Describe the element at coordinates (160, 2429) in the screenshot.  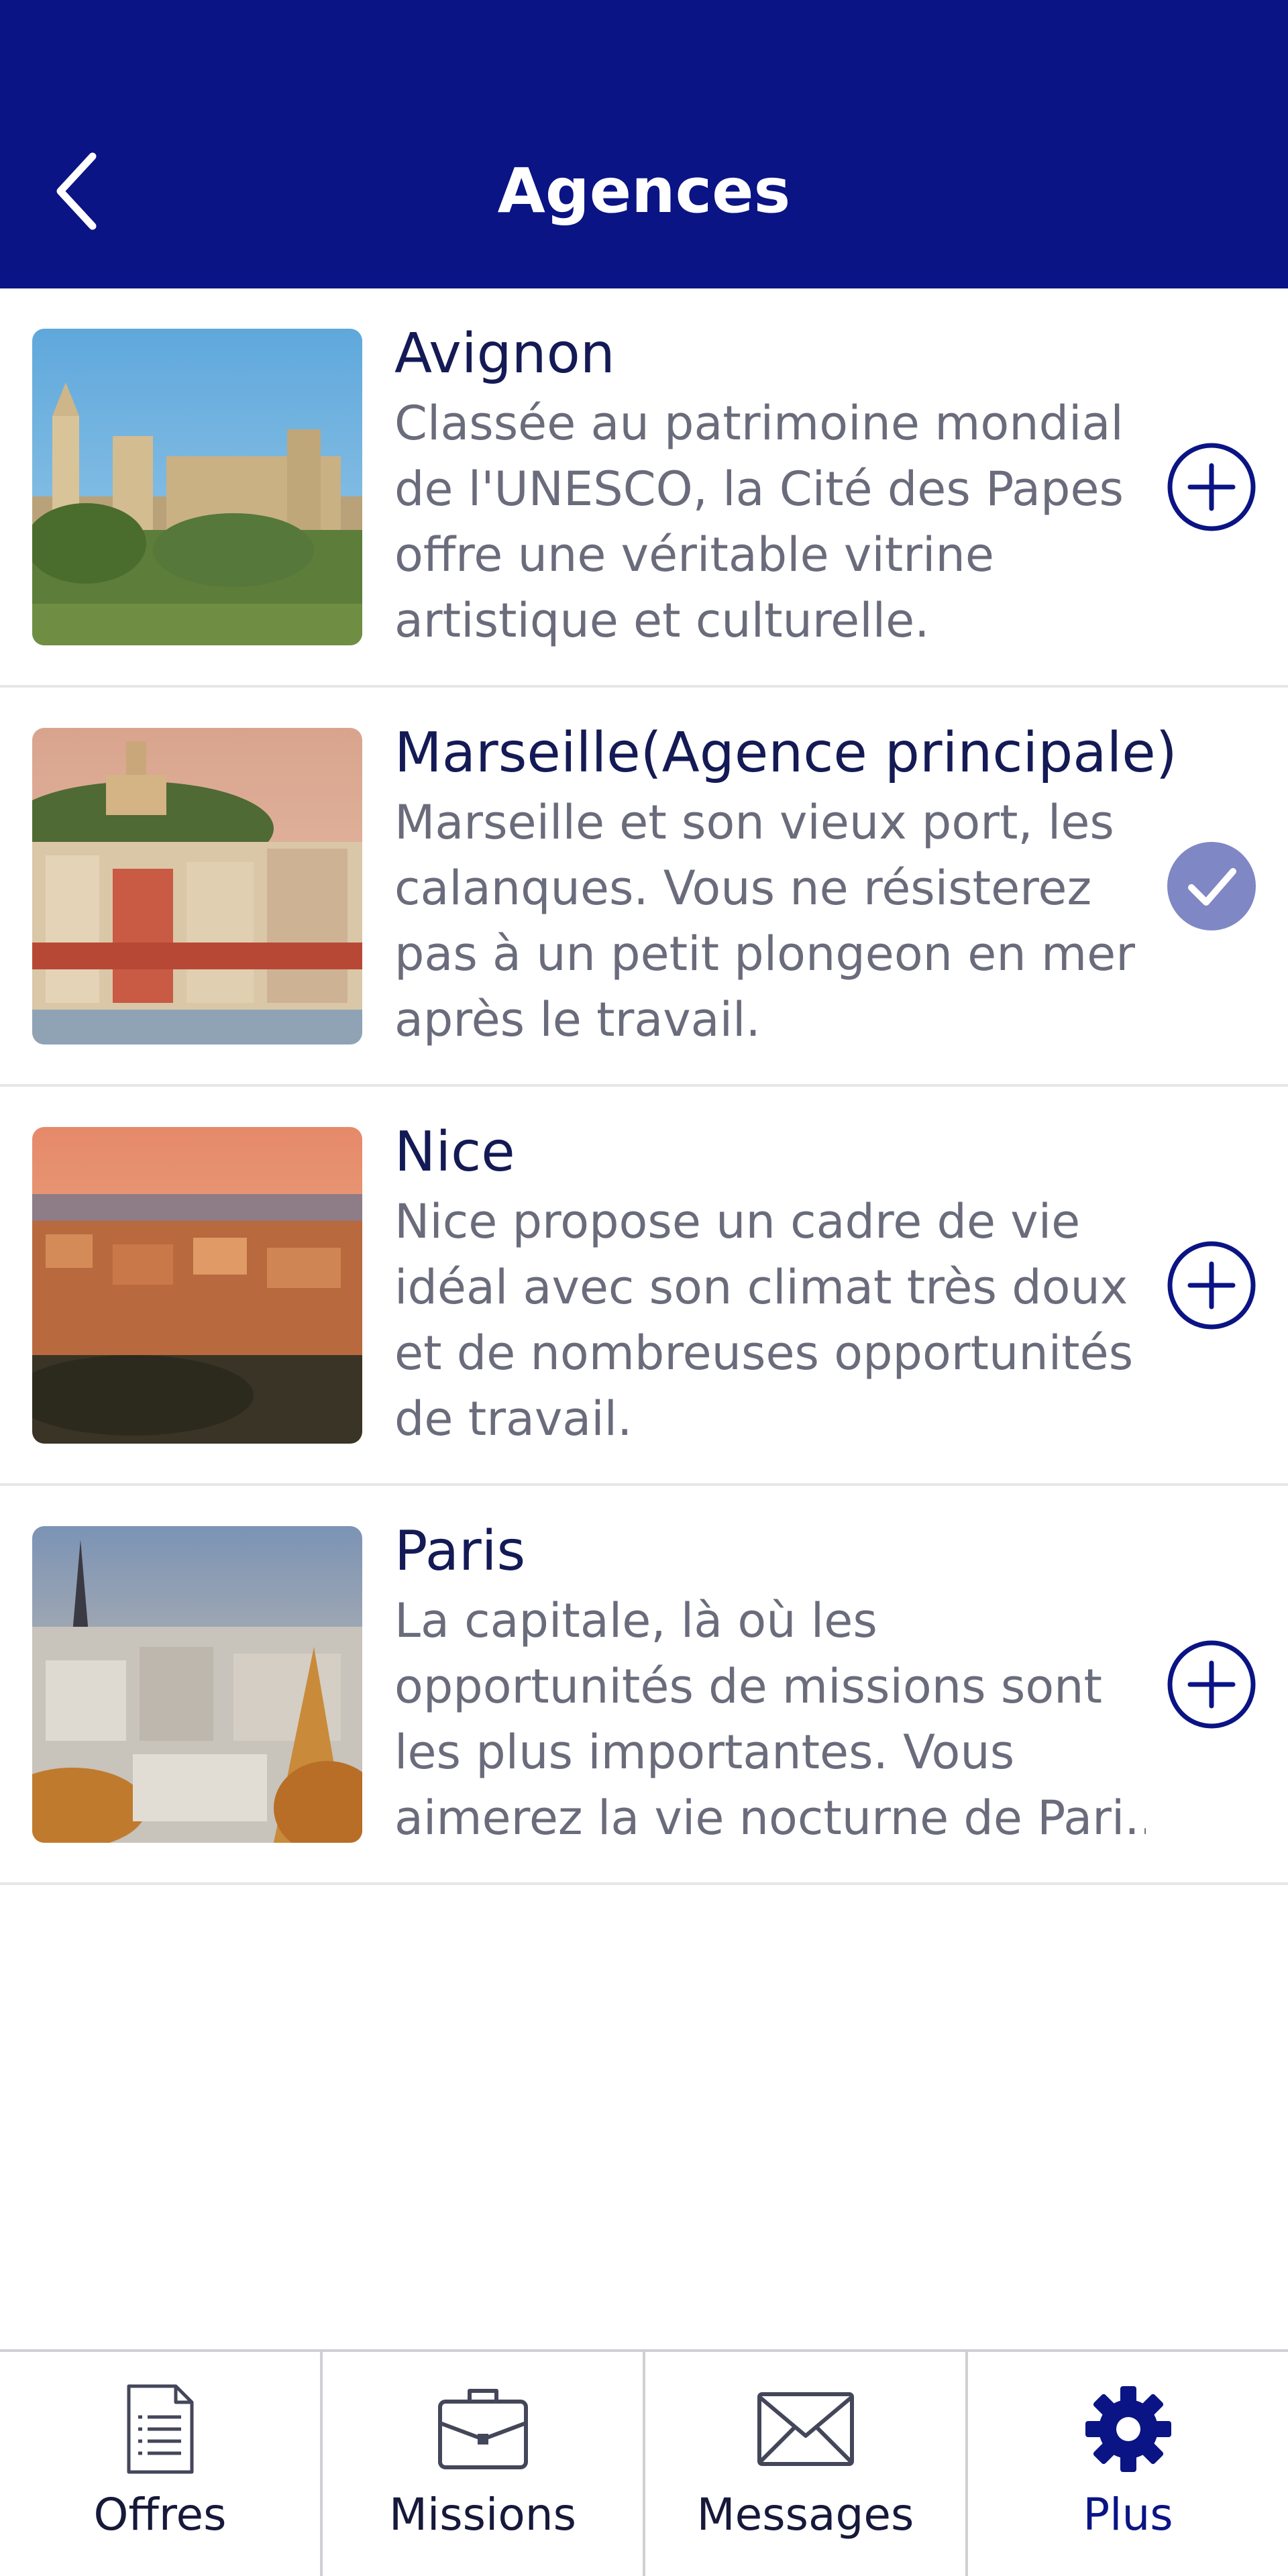
I see `document-icon` at that location.